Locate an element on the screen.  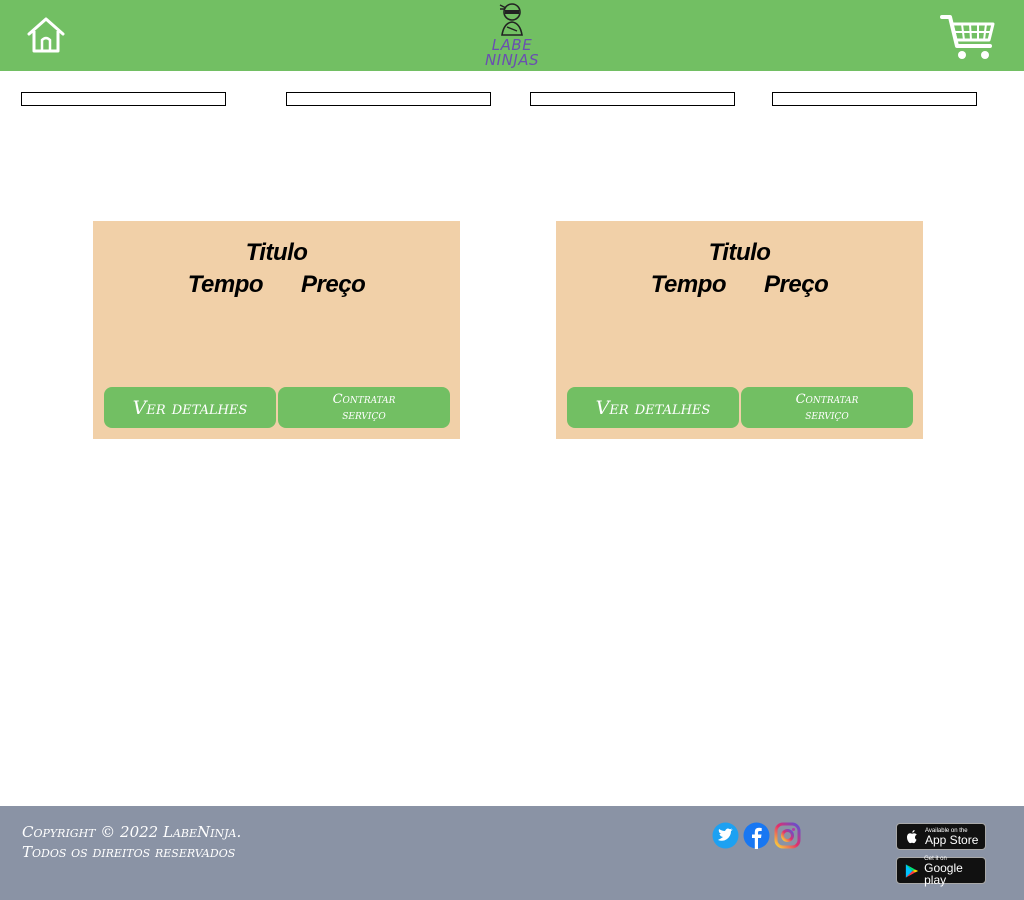
home-button is located at coordinates (46, 35).